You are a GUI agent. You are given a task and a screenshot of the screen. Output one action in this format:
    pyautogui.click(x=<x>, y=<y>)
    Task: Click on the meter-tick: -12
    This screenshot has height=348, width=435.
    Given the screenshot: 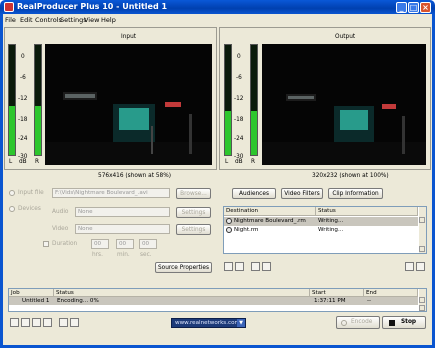 What is the action you would take?
    pyautogui.click(x=23, y=99)
    